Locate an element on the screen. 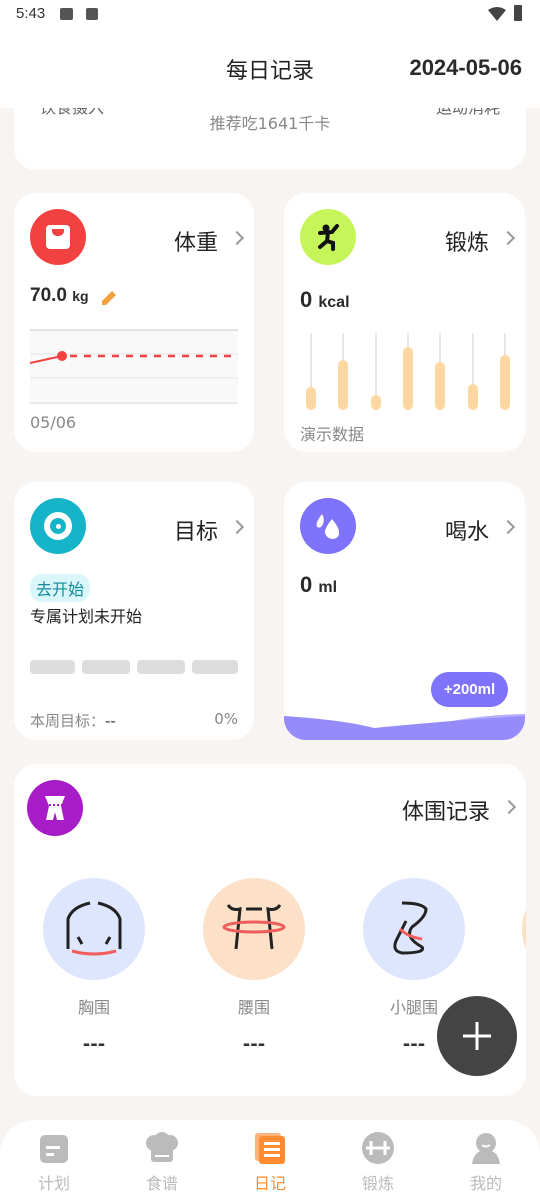 This screenshot has width=540, height=1200. measure-waist: 腰围 --- is located at coordinates (254, 966).